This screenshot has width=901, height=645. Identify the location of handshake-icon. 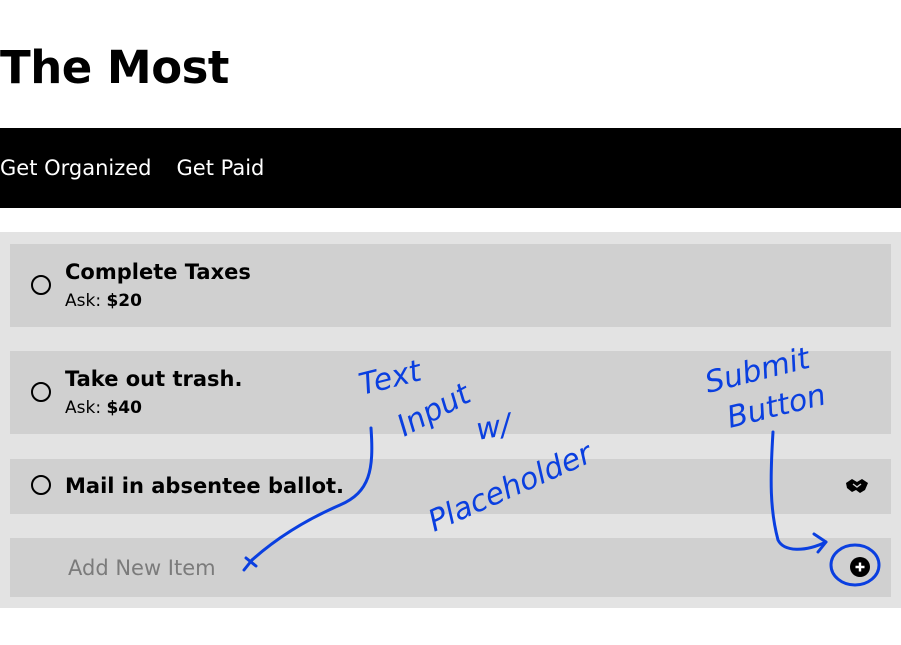
(857, 486).